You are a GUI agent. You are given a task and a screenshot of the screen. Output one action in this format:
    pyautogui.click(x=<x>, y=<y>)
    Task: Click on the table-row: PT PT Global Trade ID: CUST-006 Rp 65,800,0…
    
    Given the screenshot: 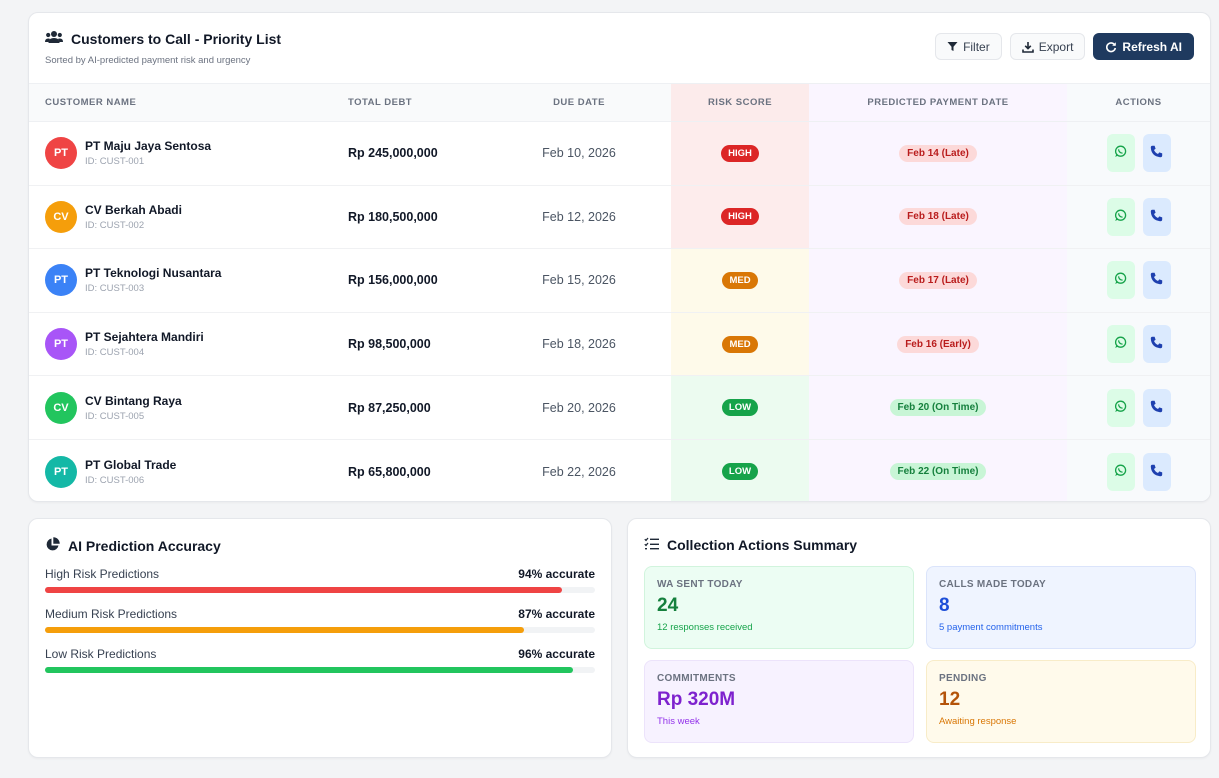 What is the action you would take?
    pyautogui.click(x=619, y=470)
    